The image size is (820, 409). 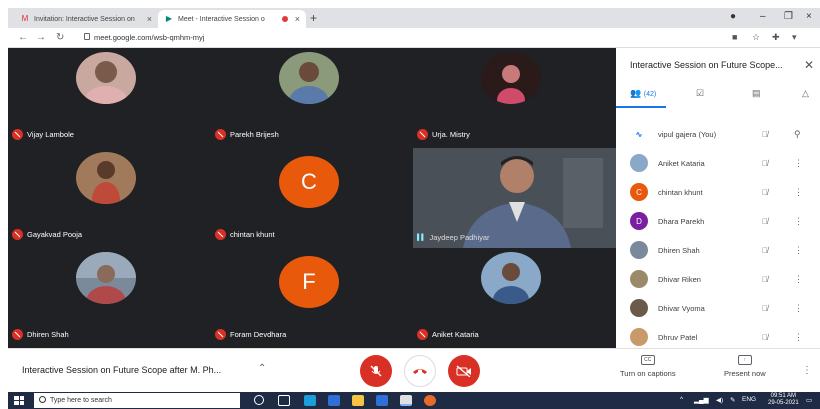 I want to click on bookmark-star-icon: ☆, so click(x=756, y=37).